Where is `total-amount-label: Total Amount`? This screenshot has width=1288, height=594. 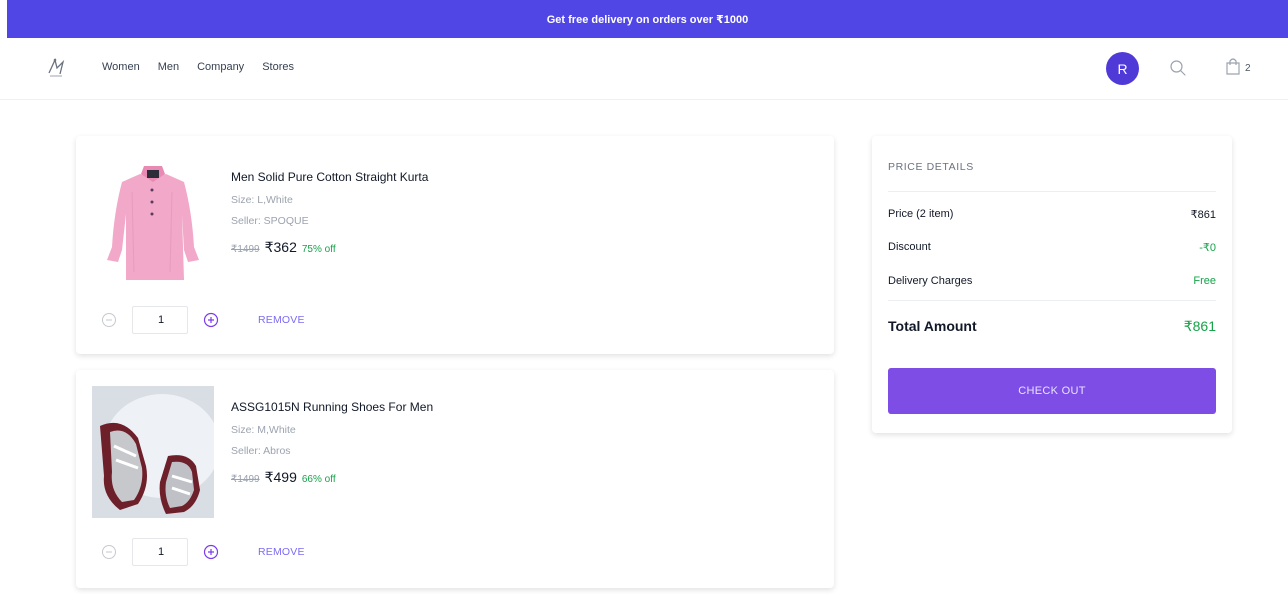 total-amount-label: Total Amount is located at coordinates (932, 326).